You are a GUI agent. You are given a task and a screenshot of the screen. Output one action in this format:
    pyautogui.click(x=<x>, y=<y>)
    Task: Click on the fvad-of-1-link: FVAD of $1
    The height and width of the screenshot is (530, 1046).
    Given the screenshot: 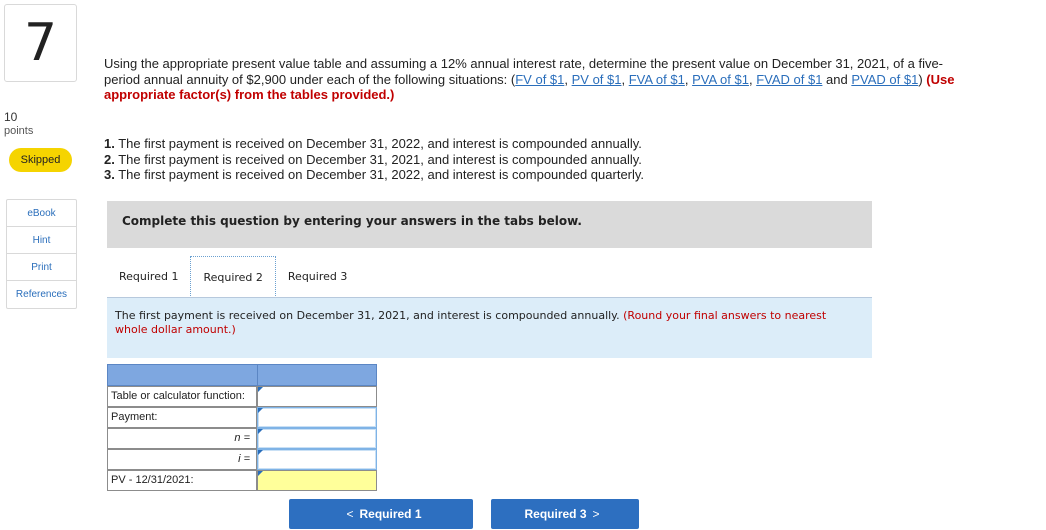 What is the action you would take?
    pyautogui.click(x=789, y=79)
    